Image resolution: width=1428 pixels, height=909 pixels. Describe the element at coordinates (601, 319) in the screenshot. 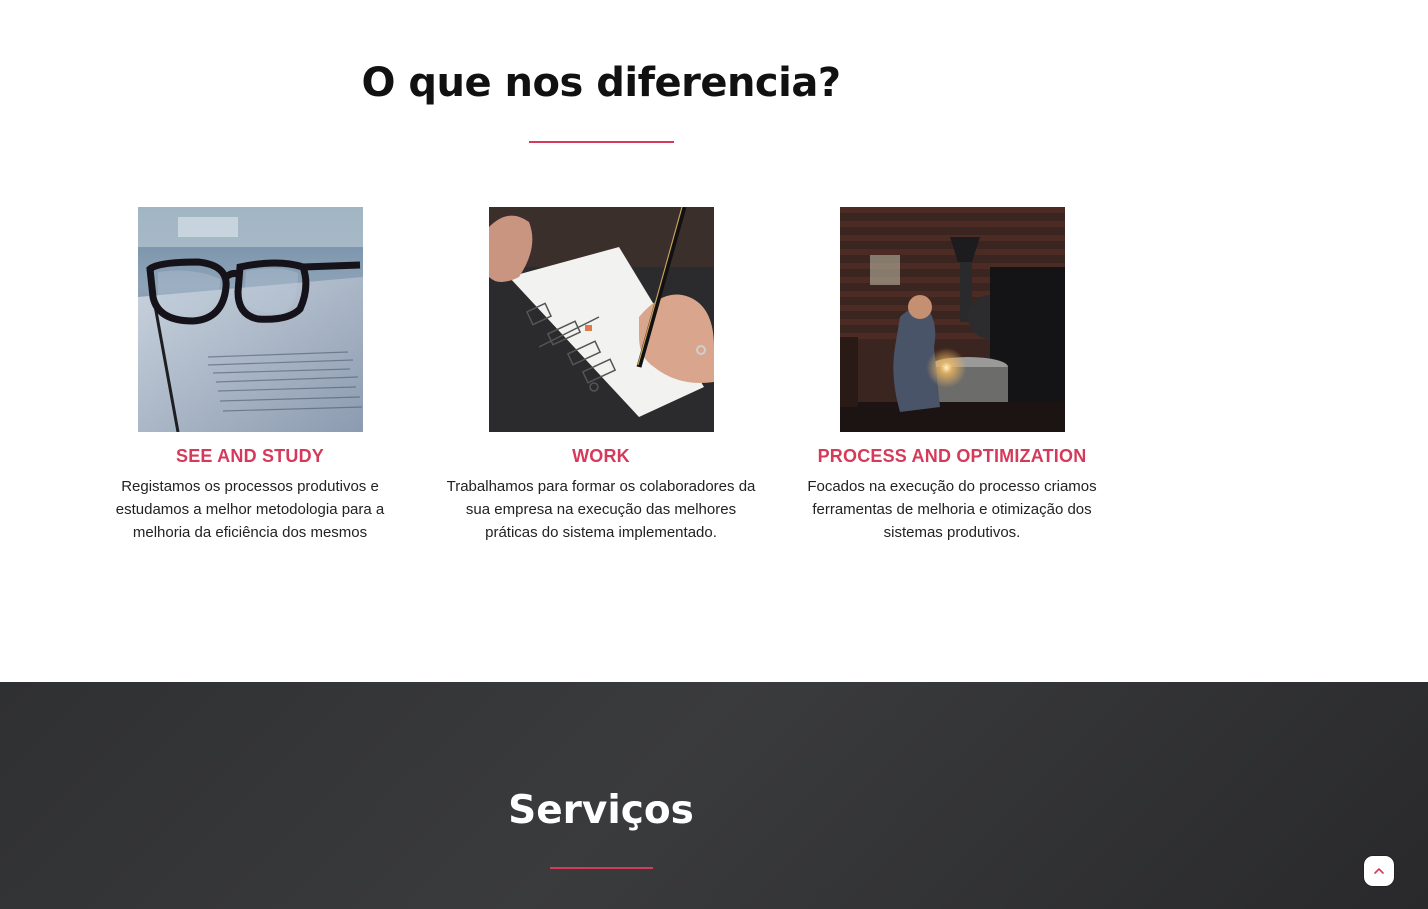

I see `sketching-photo` at that location.